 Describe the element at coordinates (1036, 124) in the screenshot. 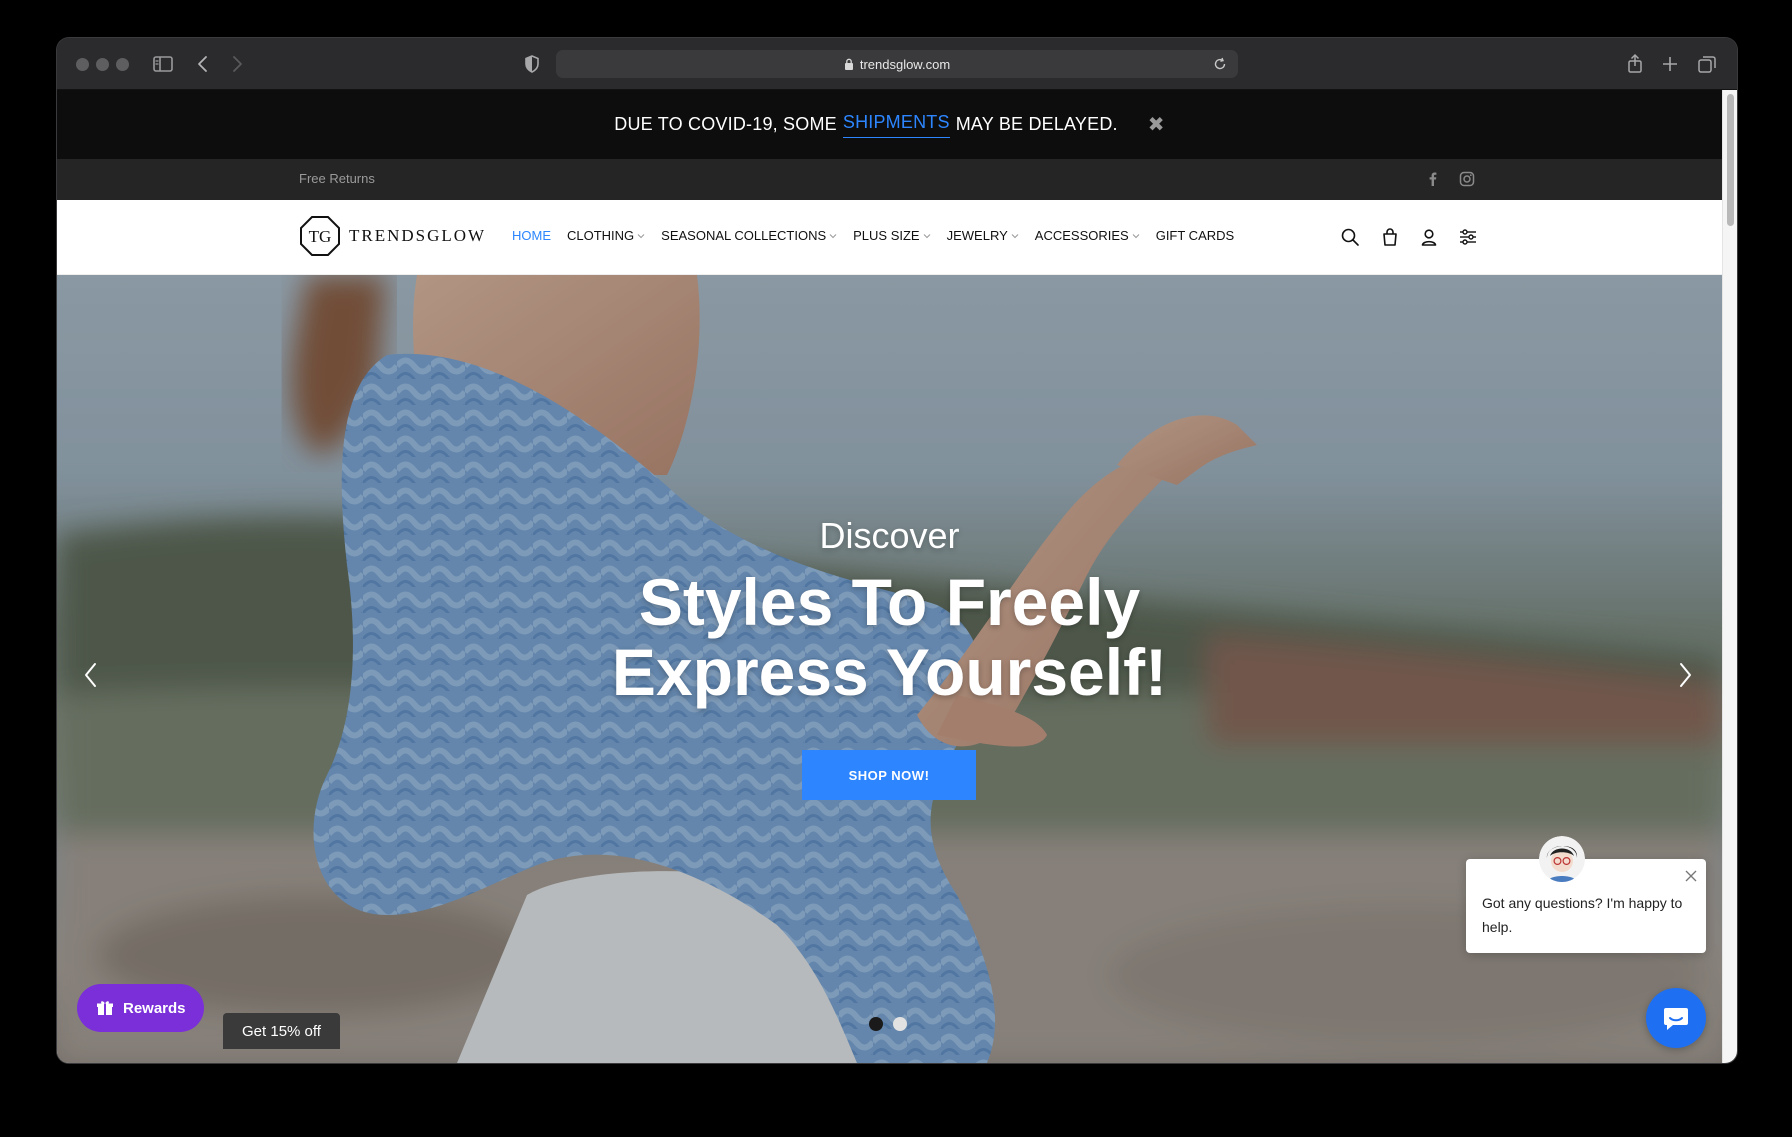

I see `announcement-suffix: MAY BE DELAYED.` at that location.